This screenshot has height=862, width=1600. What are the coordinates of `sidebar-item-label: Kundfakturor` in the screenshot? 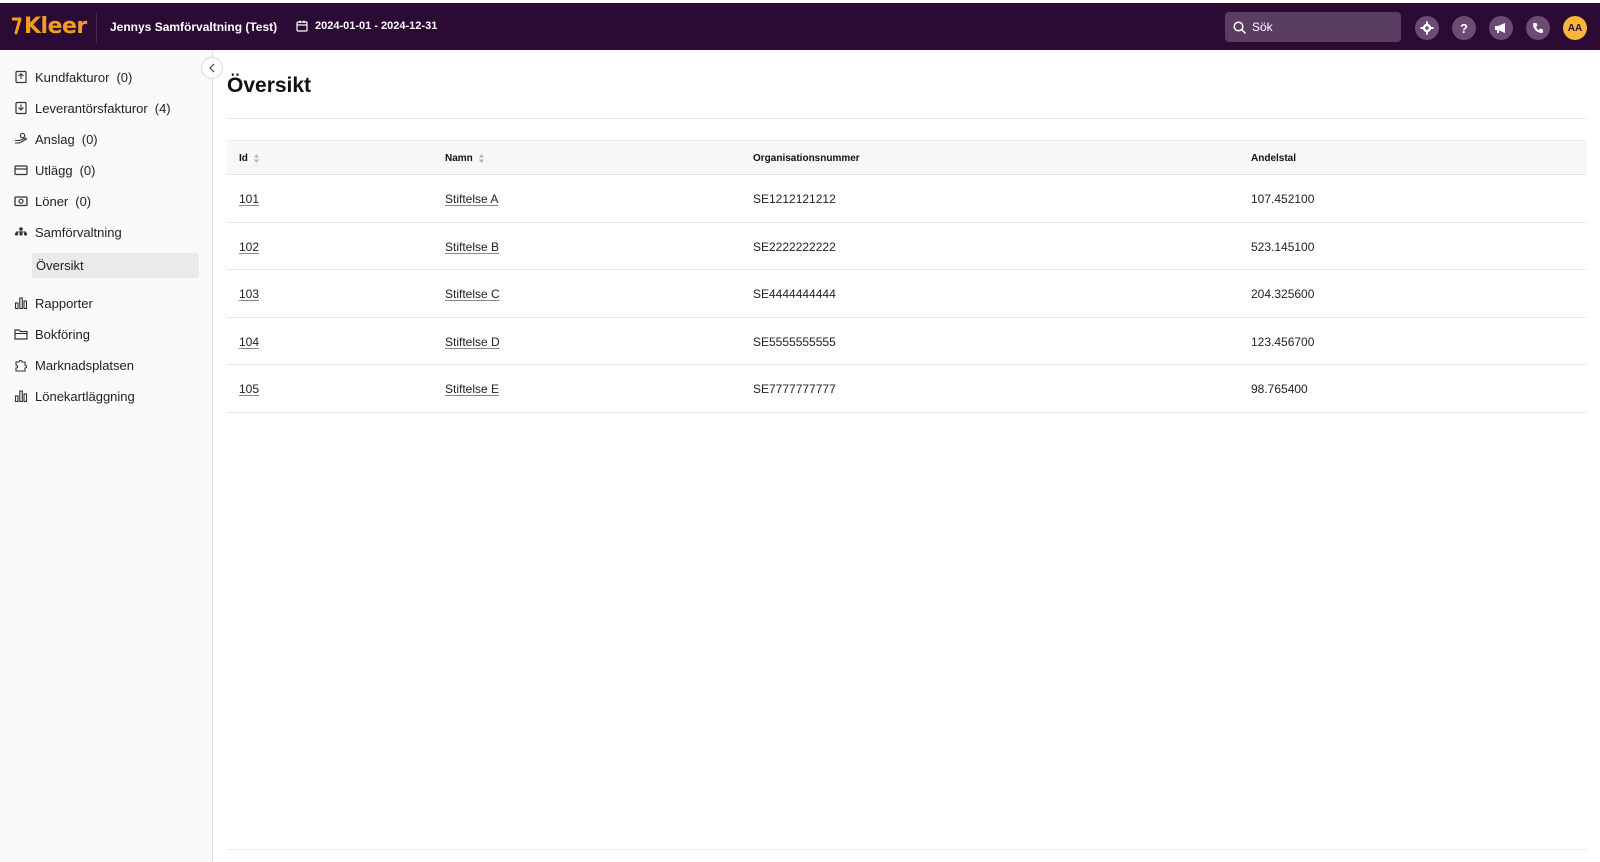 It's located at (72, 77).